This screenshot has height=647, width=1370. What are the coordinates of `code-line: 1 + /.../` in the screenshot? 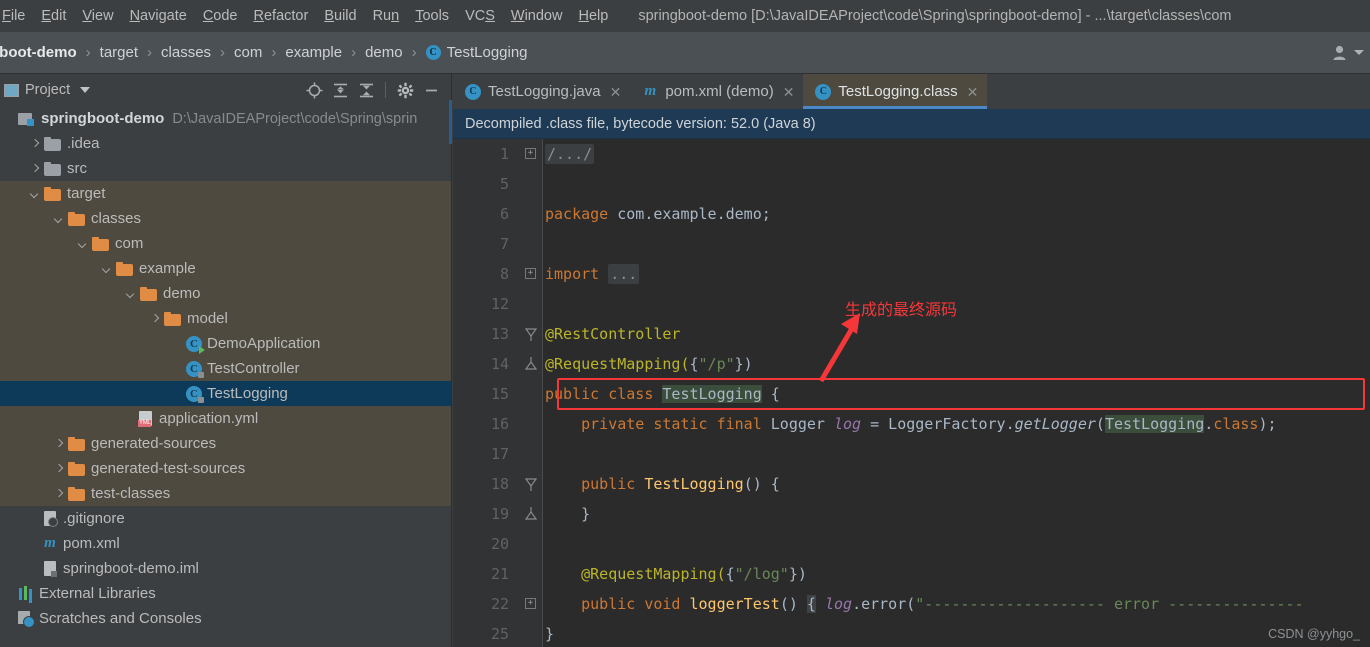 It's located at (911, 154).